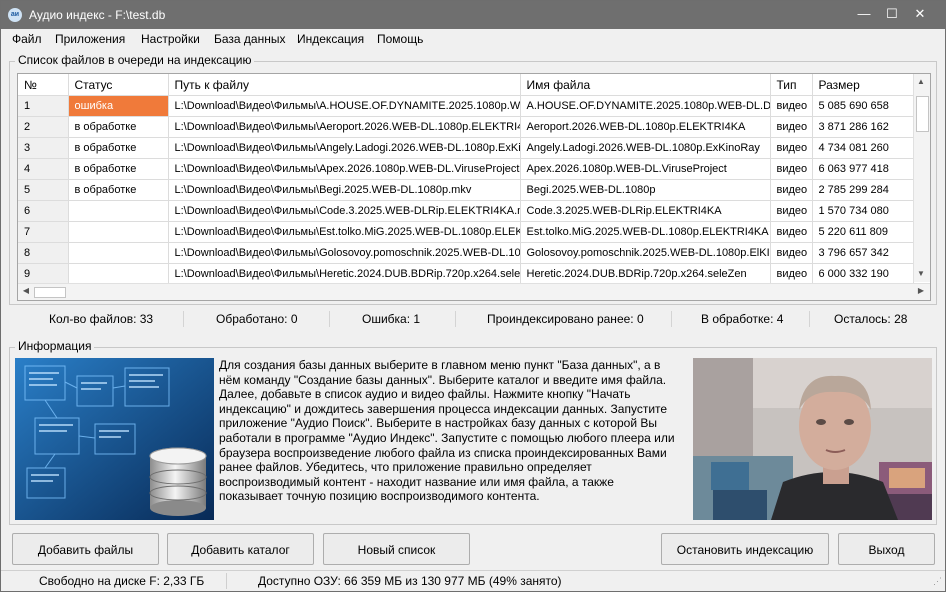 Image resolution: width=946 pixels, height=592 pixels. What do you see at coordinates (118, 106) in the screenshot?
I see `cell-status-error: ошибка` at bounding box center [118, 106].